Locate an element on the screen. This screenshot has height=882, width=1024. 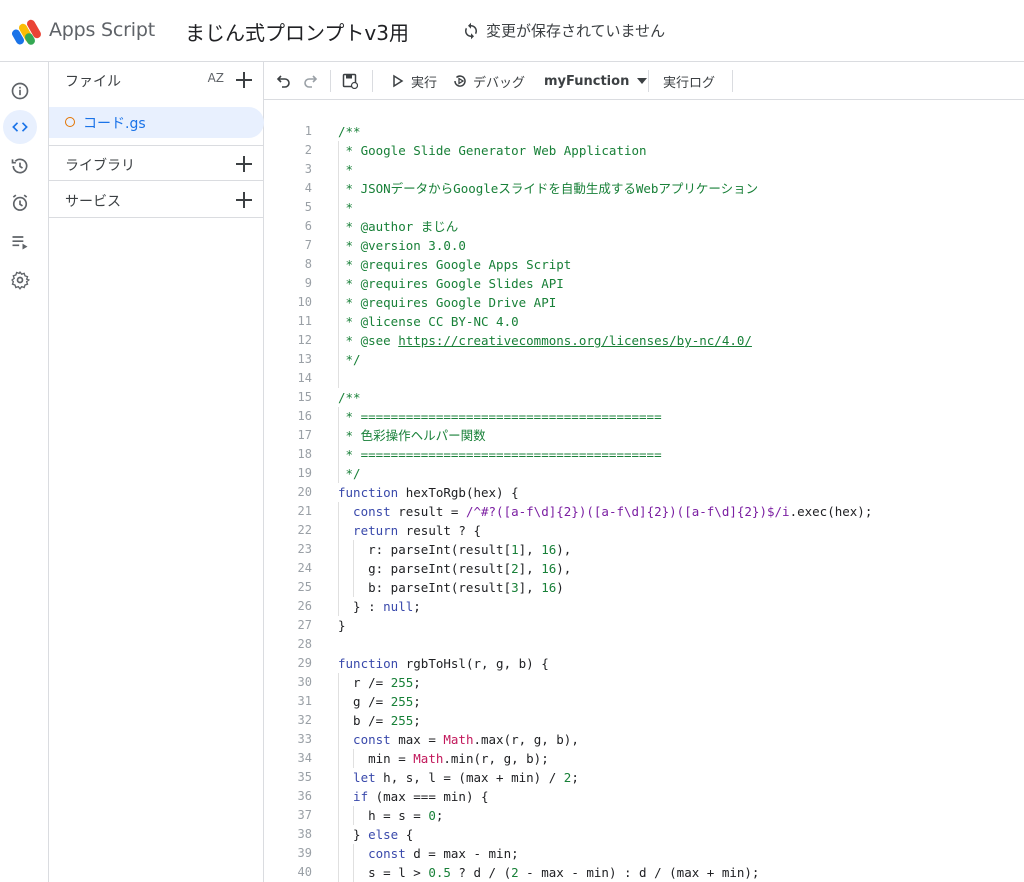
line-number: 2 is located at coordinates (308, 150).